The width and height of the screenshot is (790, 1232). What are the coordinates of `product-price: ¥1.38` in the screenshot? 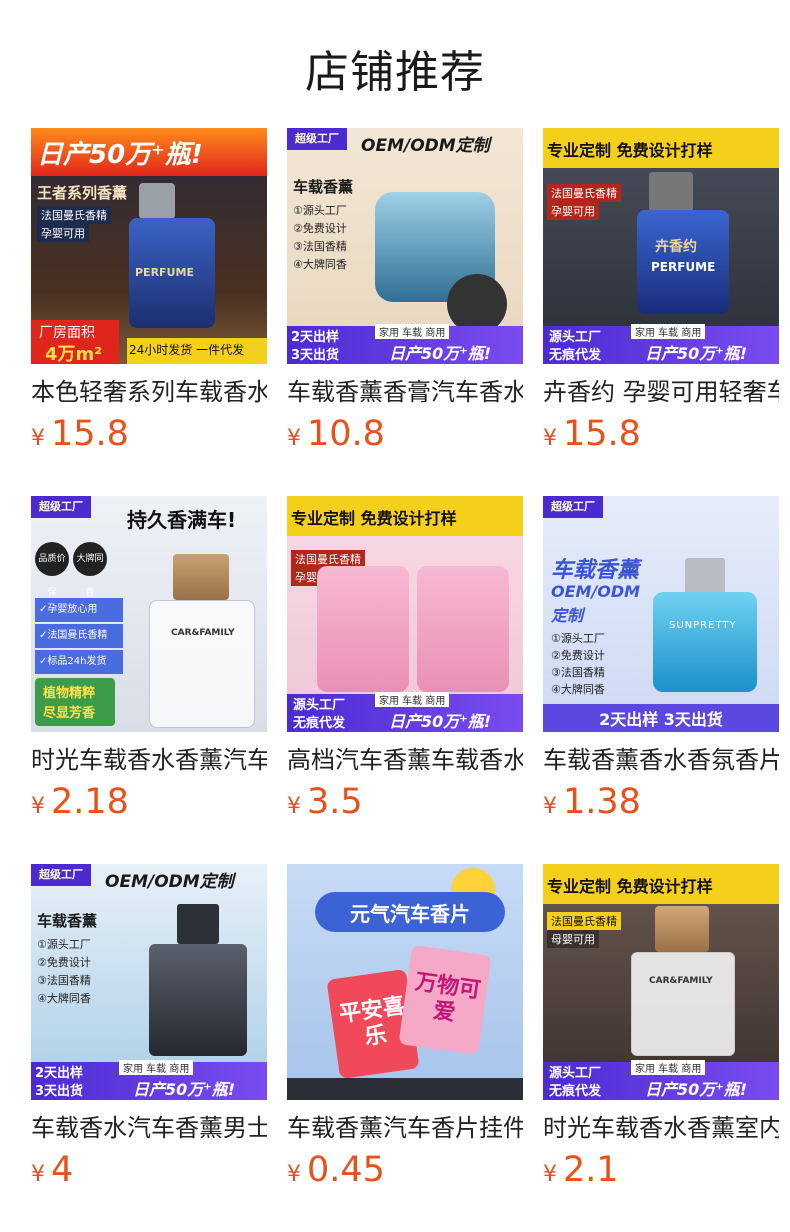 It's located at (592, 802).